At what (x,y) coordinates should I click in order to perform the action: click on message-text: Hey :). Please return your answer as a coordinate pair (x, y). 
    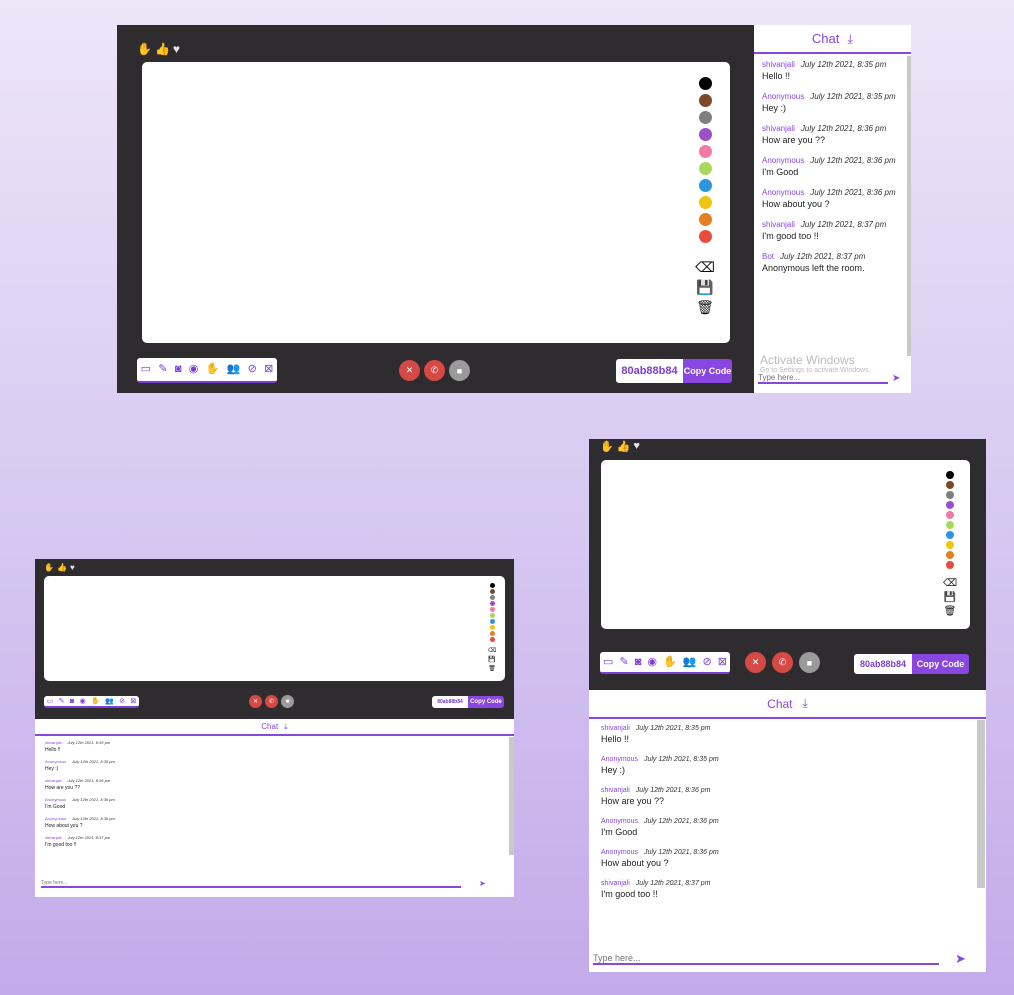
    Looking at the image, I should click on (52, 769).